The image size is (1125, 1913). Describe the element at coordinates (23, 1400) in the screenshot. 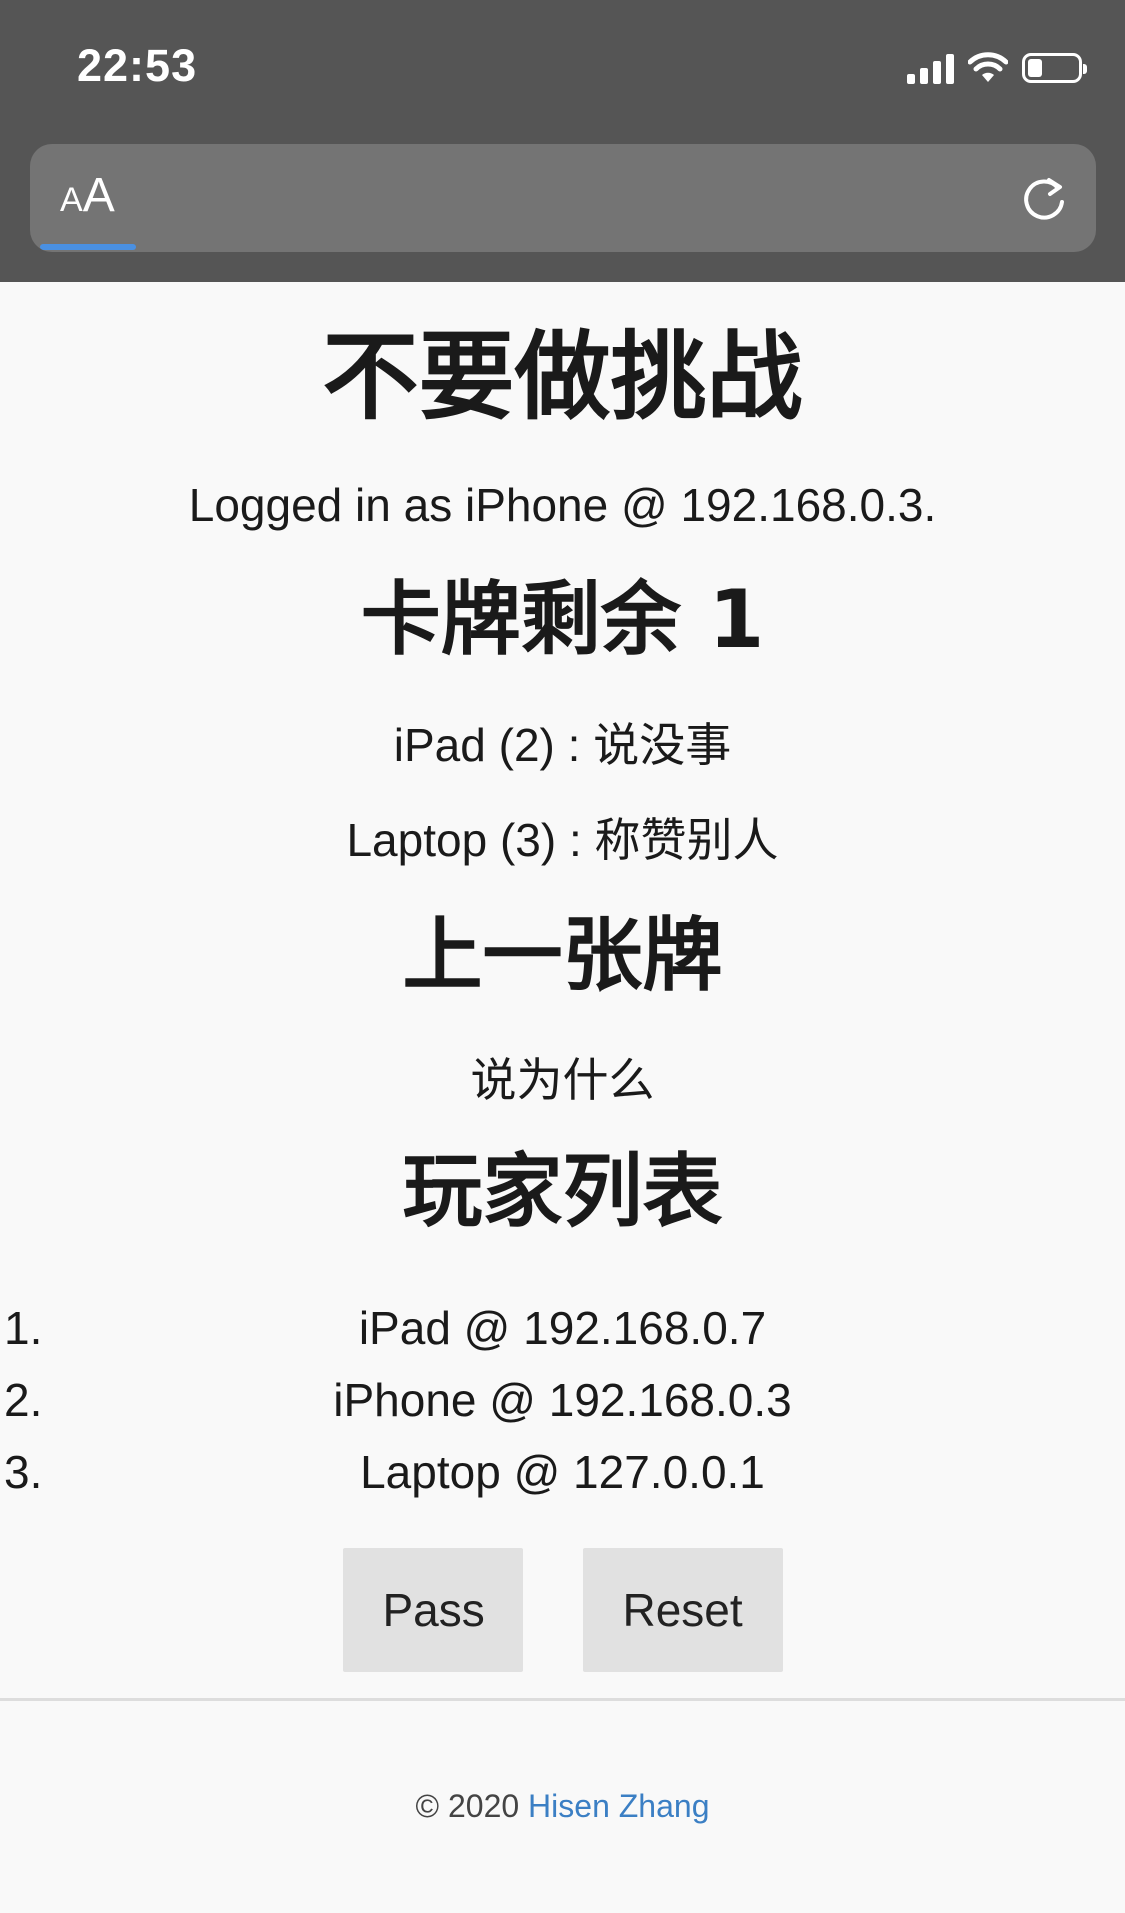

I see `list-number: 2.` at that location.